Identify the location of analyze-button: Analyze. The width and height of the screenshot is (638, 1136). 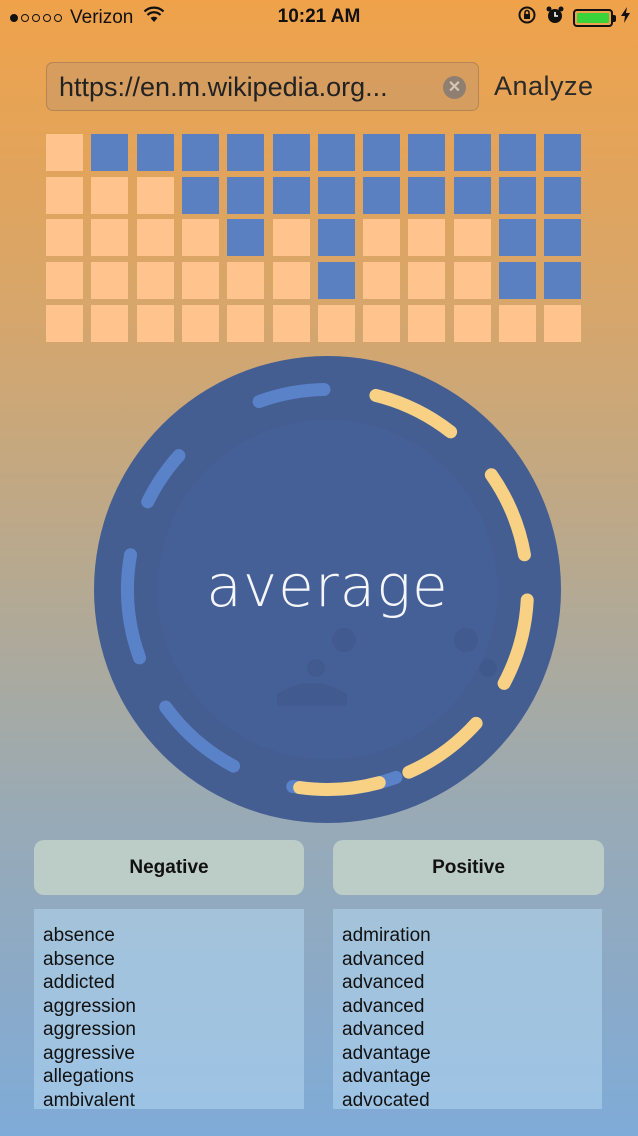
(544, 86).